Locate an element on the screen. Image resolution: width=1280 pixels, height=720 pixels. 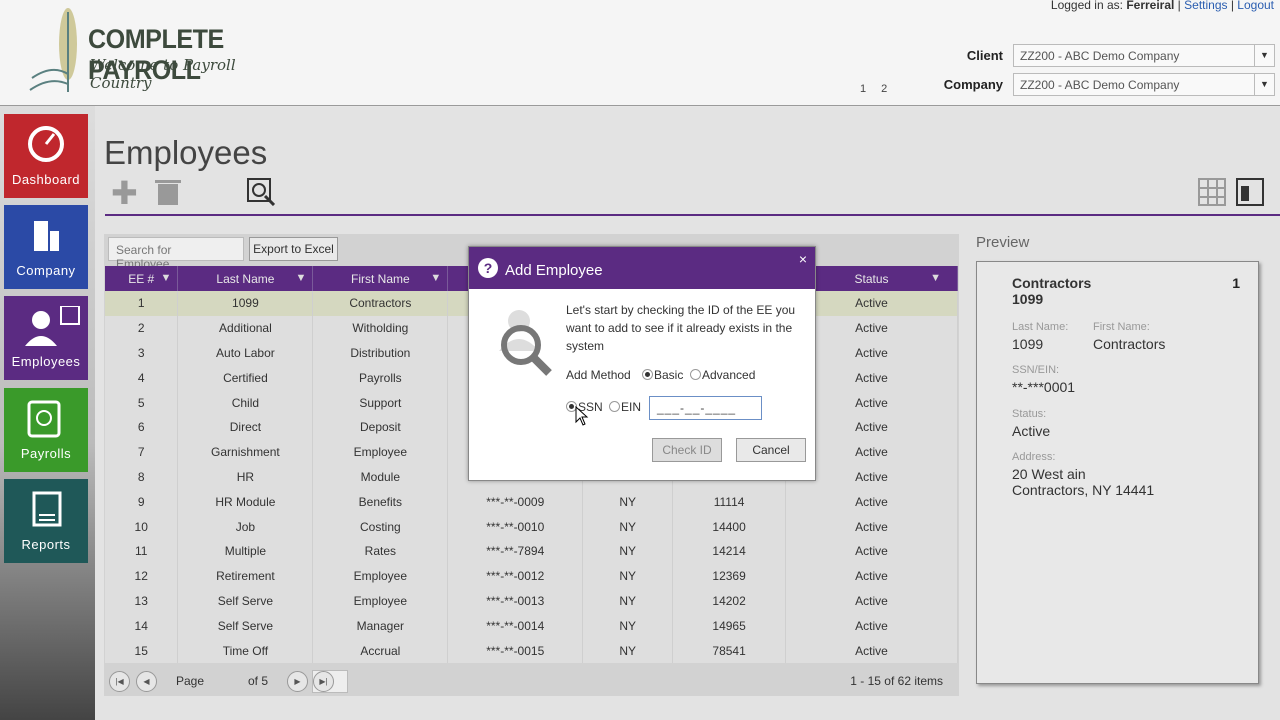
search-person-icon is located at coordinates (524, 346).